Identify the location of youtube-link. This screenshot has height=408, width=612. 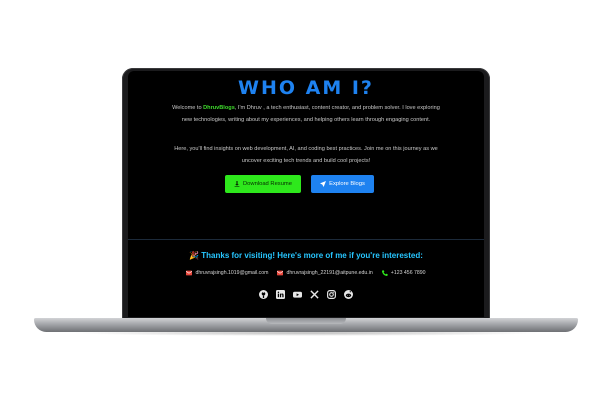
(297, 294).